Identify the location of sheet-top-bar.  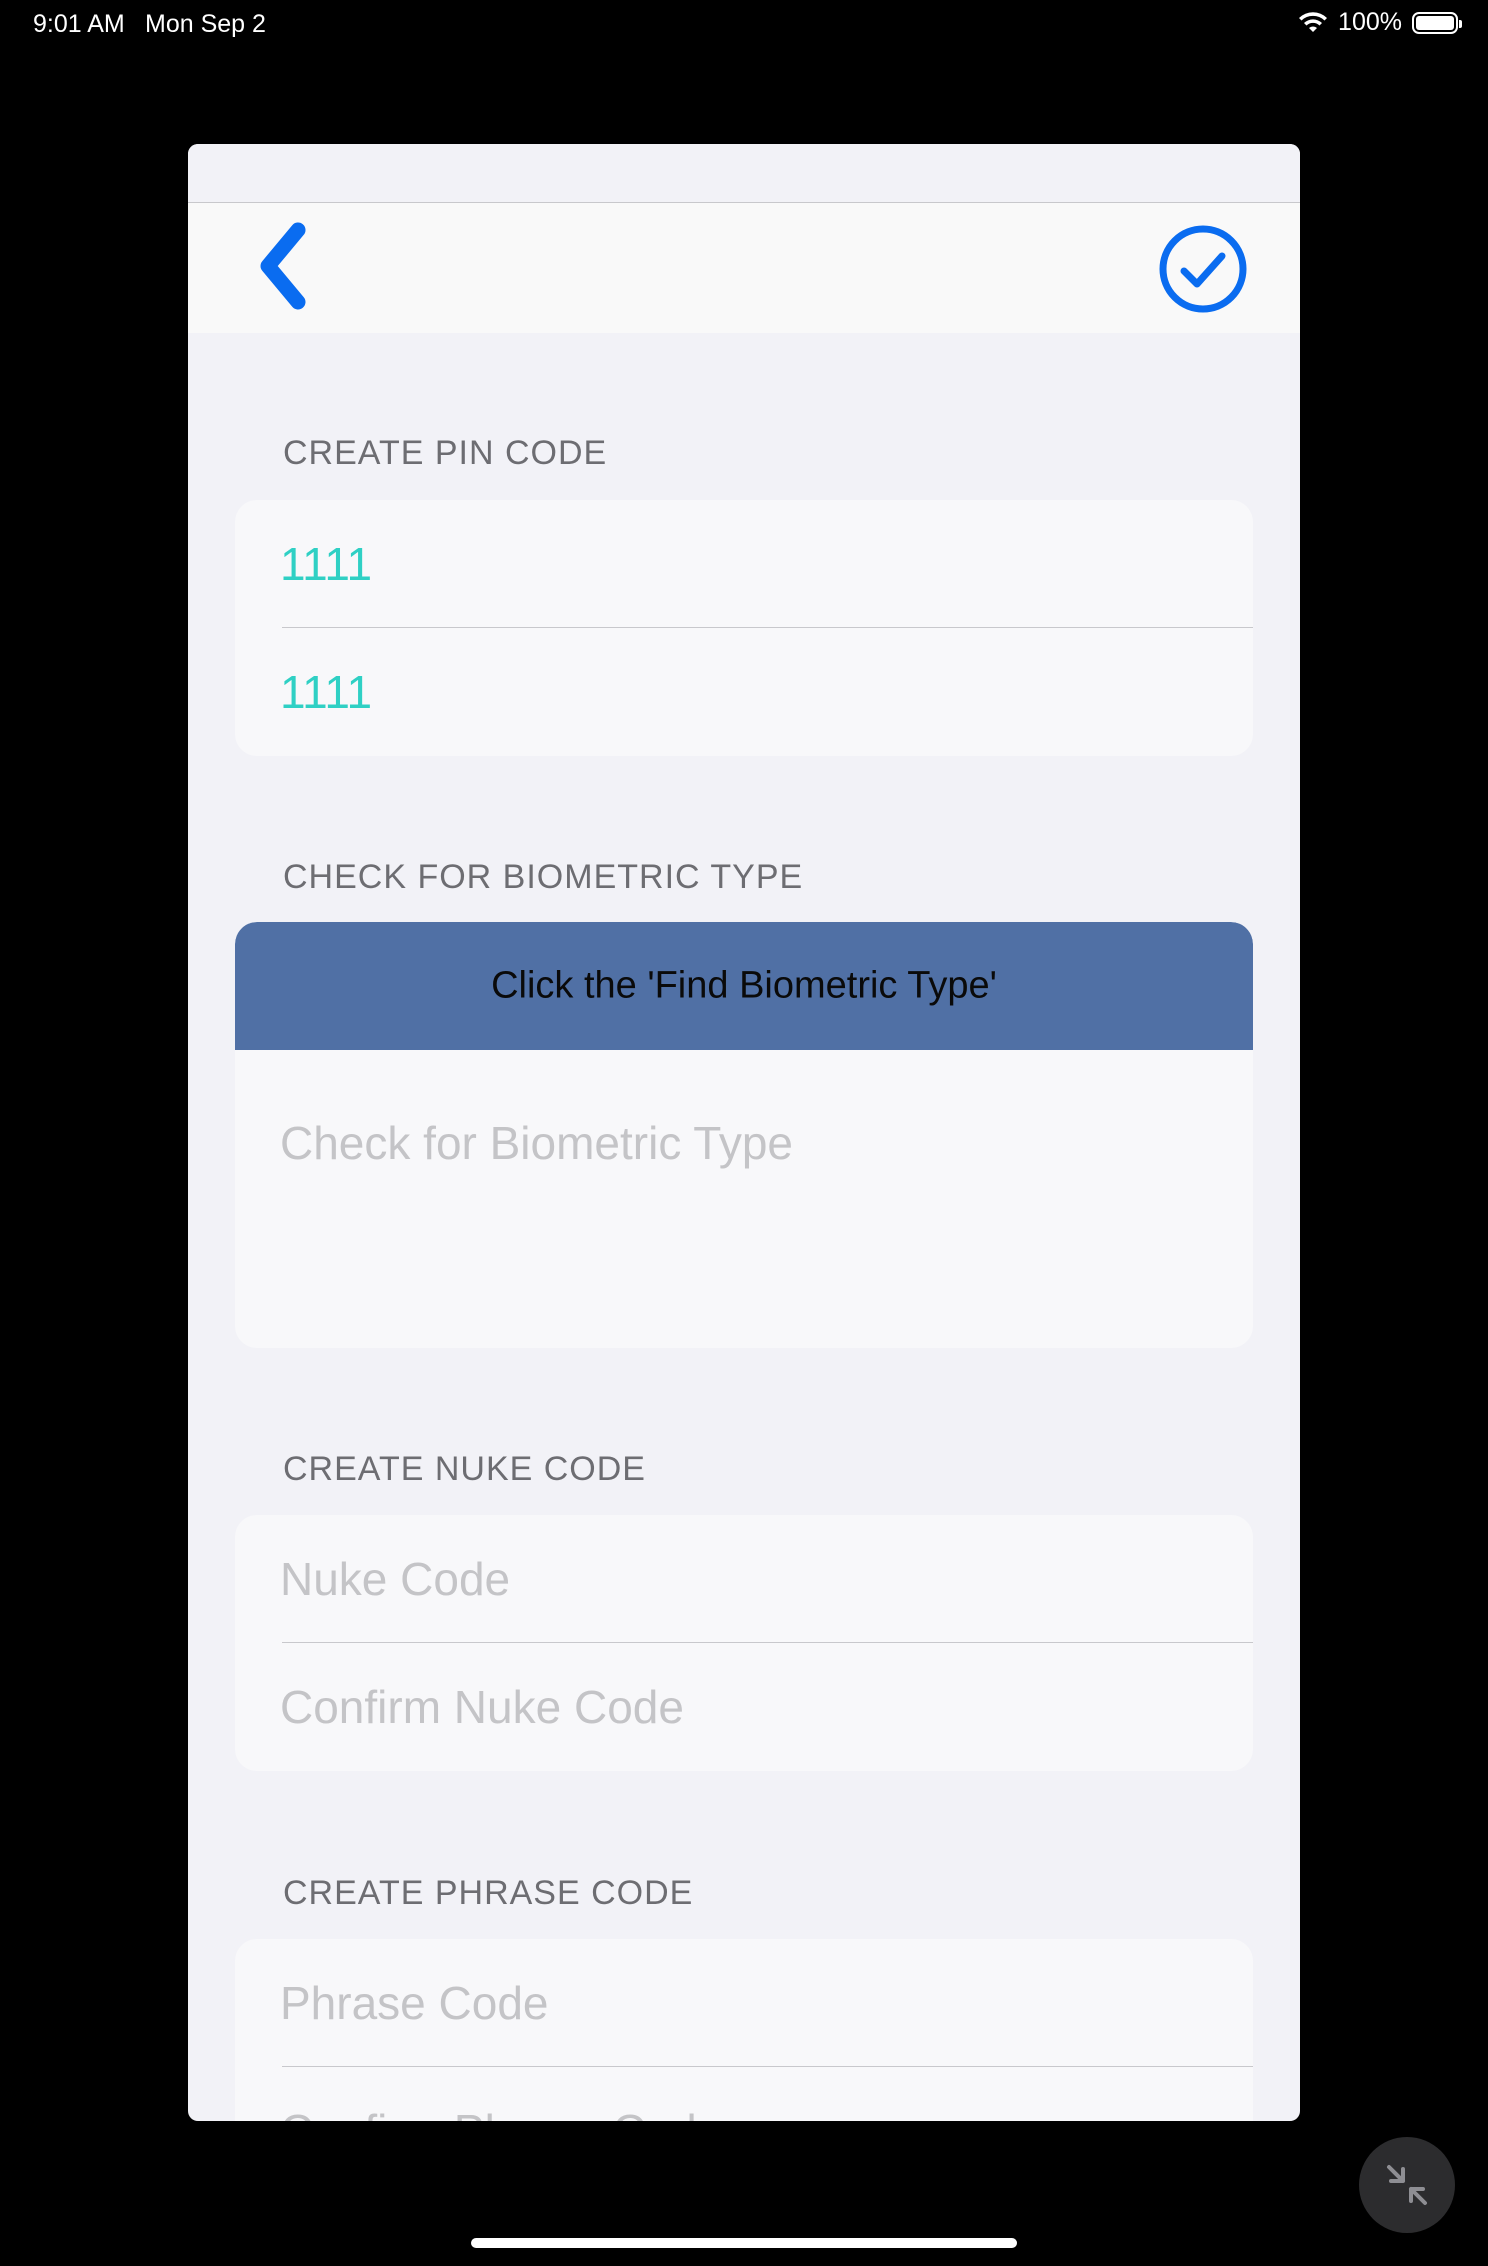
(744, 173).